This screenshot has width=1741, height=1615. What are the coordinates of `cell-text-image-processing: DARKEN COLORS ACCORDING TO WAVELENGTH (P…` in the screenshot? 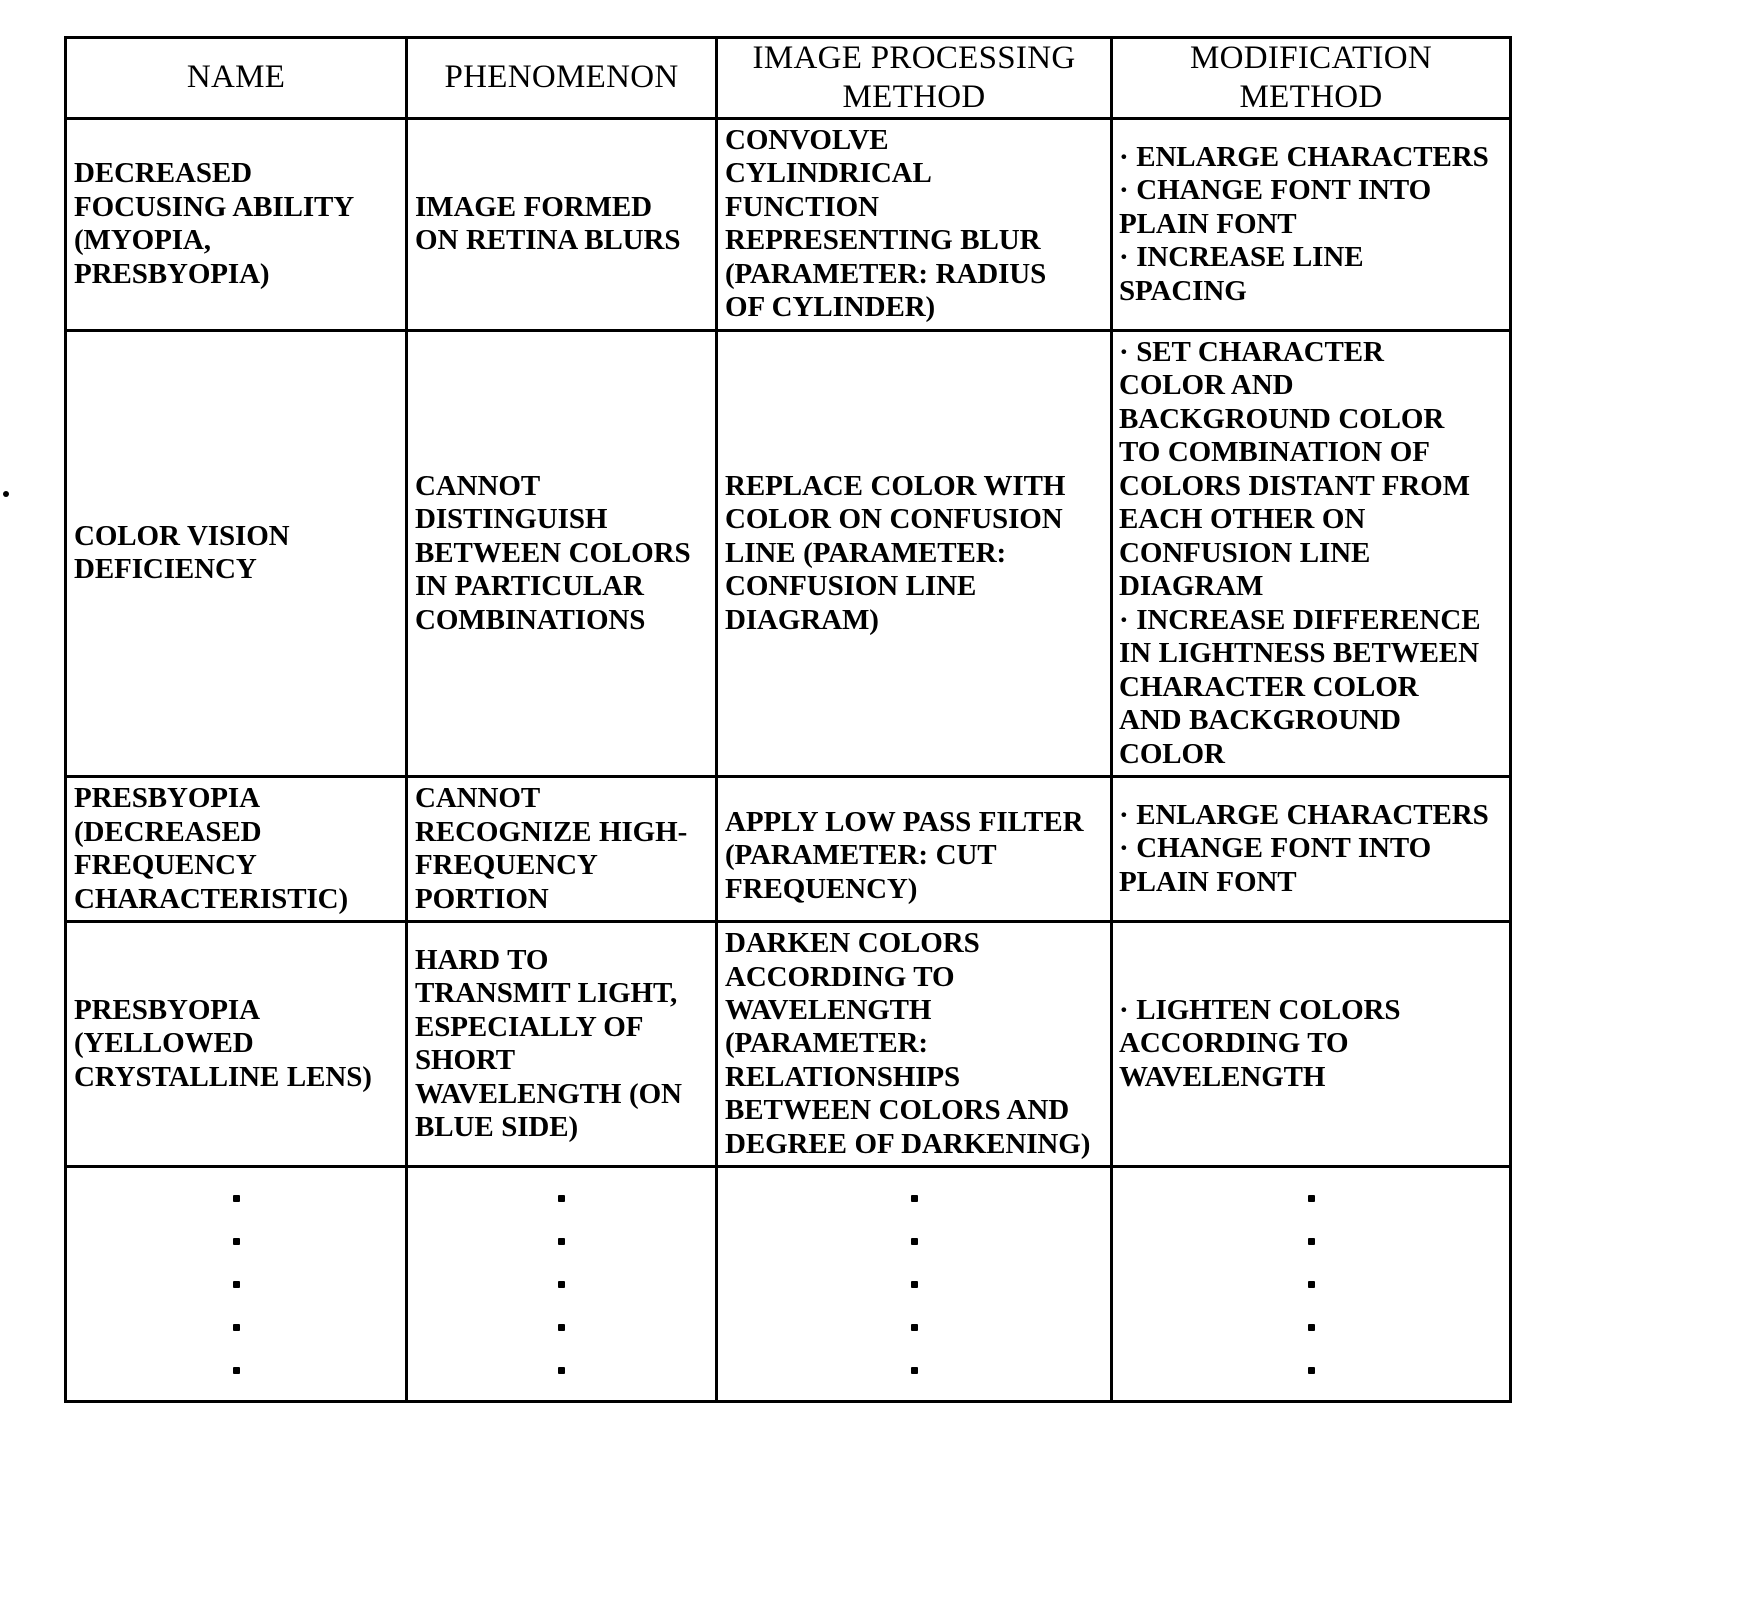 It's located at (908, 1043).